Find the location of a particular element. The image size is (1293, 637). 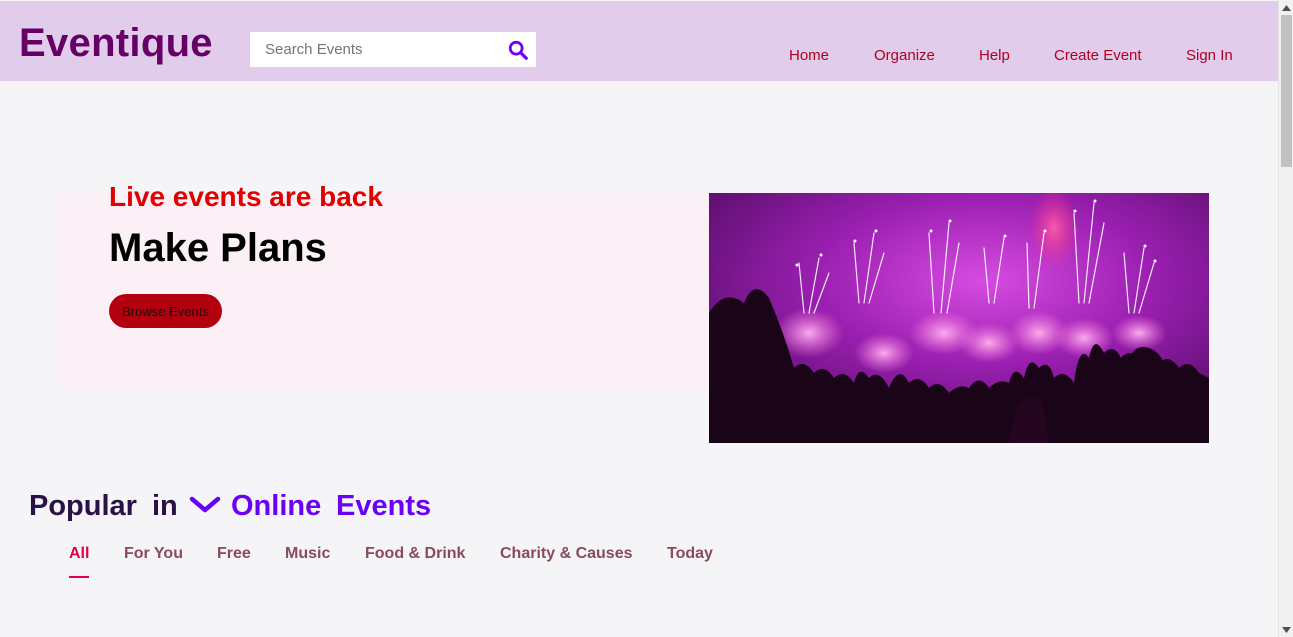

search-box is located at coordinates (393, 49).